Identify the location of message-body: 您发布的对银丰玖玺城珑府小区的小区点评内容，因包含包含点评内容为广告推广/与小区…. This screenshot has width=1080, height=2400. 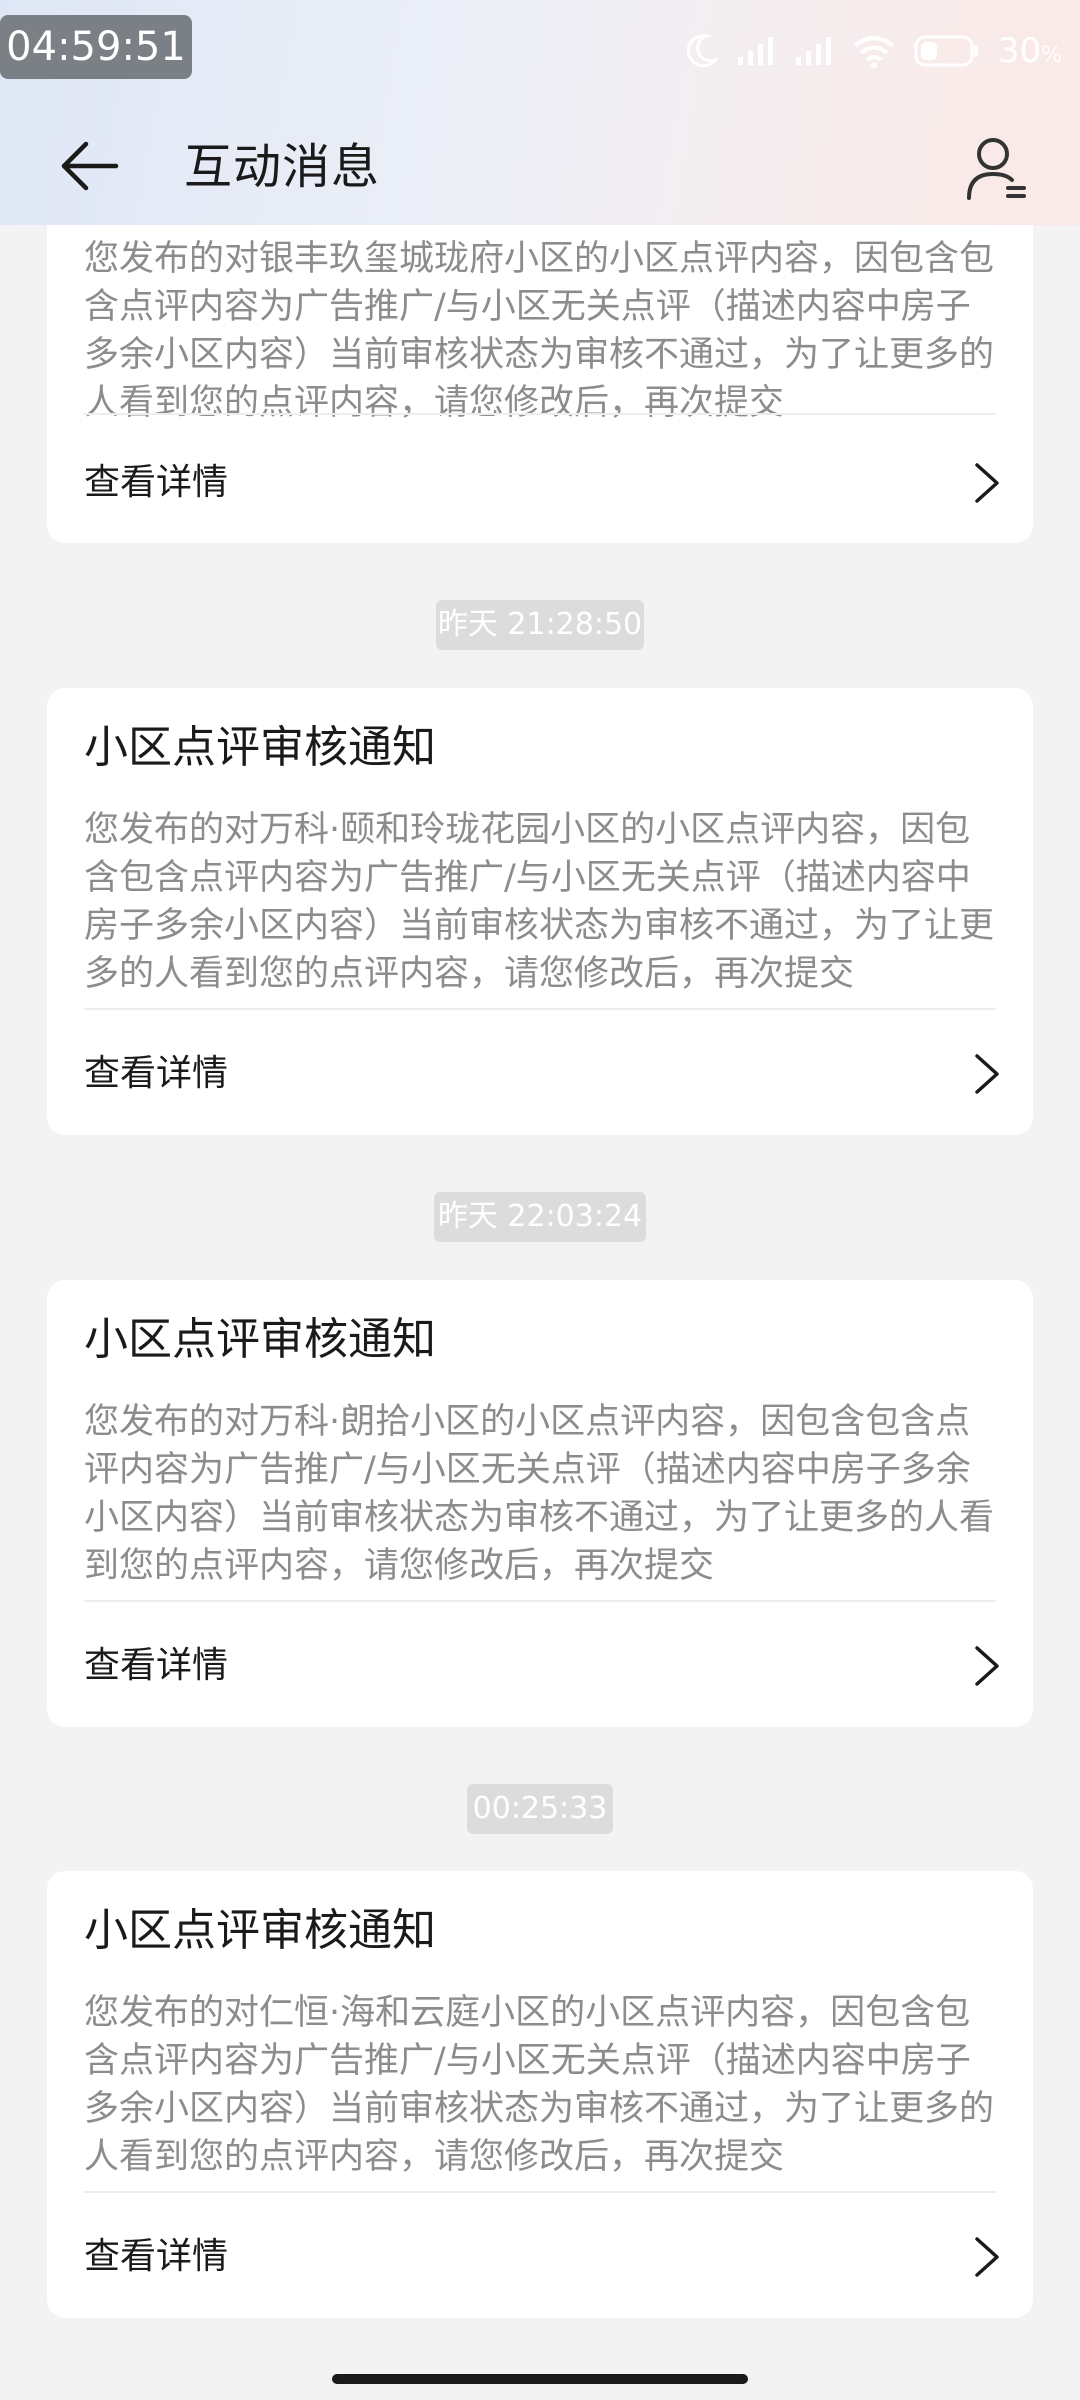
(539, 331).